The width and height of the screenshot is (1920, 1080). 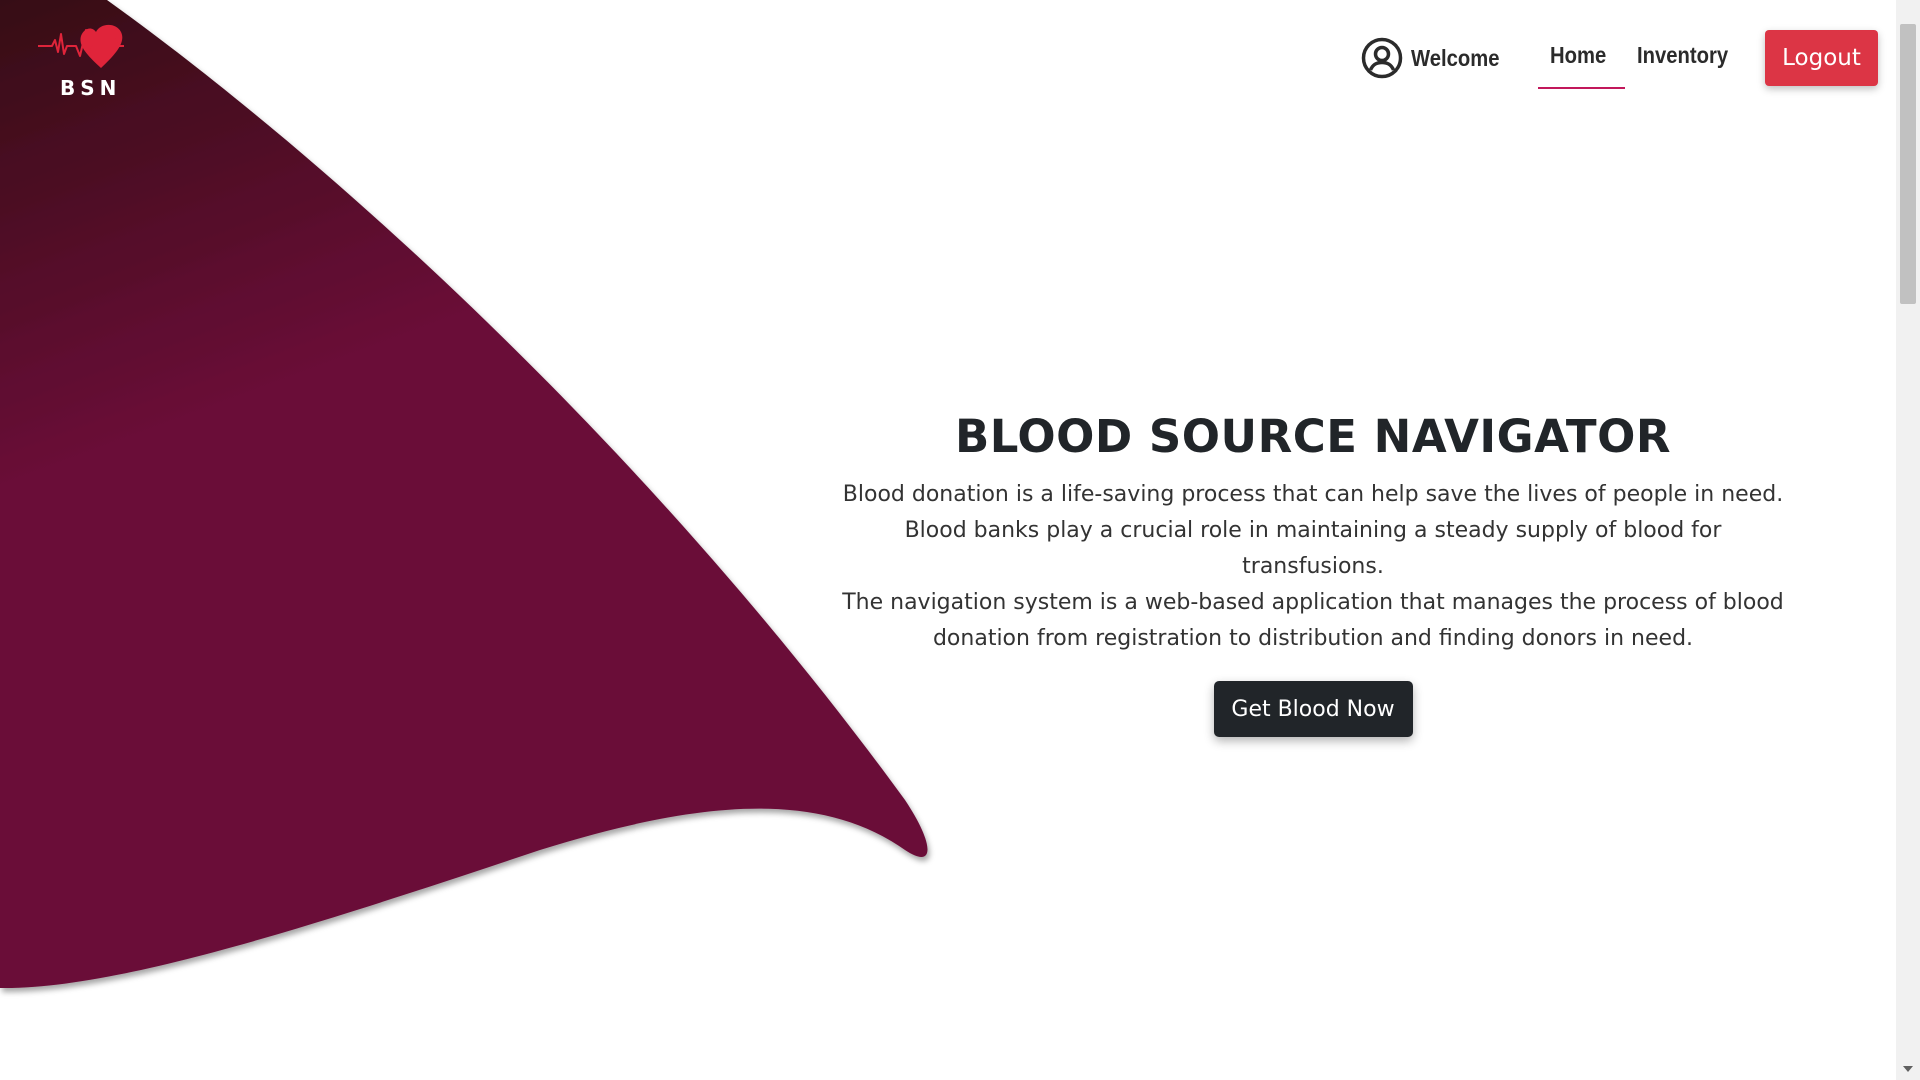 What do you see at coordinates (1382, 58) in the screenshot?
I see `user-circle-icon` at bounding box center [1382, 58].